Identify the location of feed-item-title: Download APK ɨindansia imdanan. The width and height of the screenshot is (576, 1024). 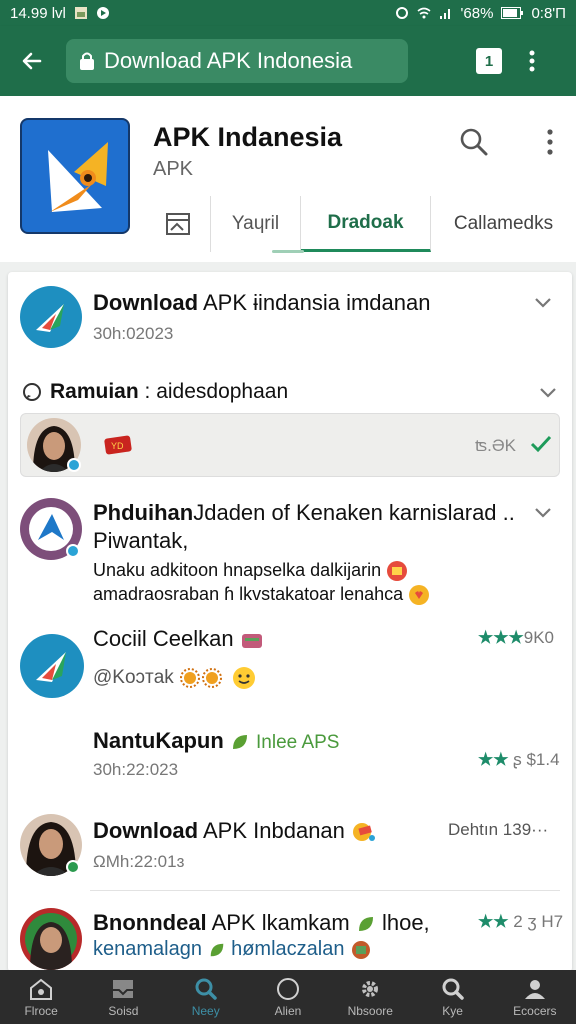
(261, 303).